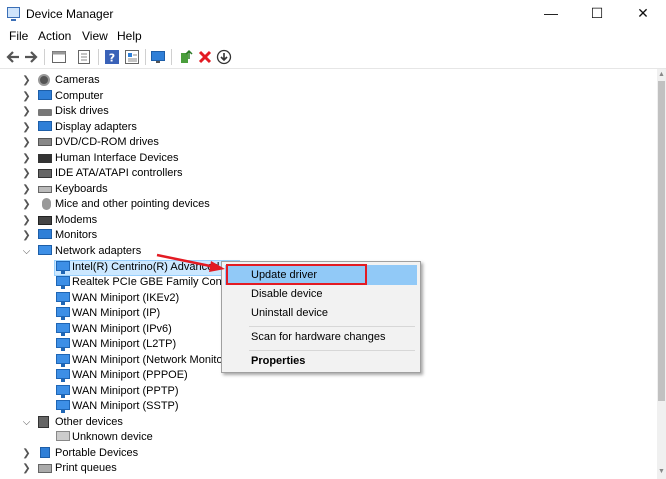 This screenshot has height=479, width=666. What do you see at coordinates (122, 329) in the screenshot?
I see `tree-item-label: WAN Miniport (IPv6)` at bounding box center [122, 329].